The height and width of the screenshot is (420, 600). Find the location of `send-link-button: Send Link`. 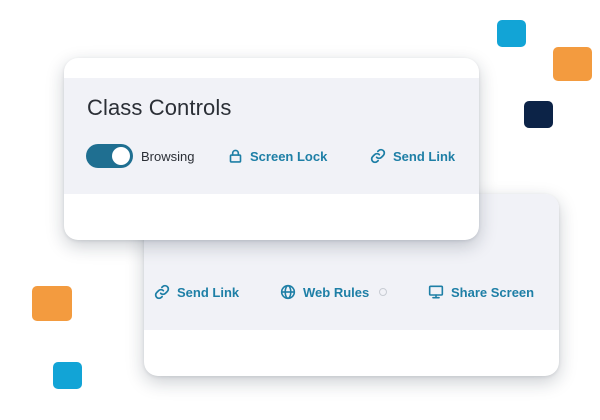

send-link-button: Send Link is located at coordinates (412, 156).